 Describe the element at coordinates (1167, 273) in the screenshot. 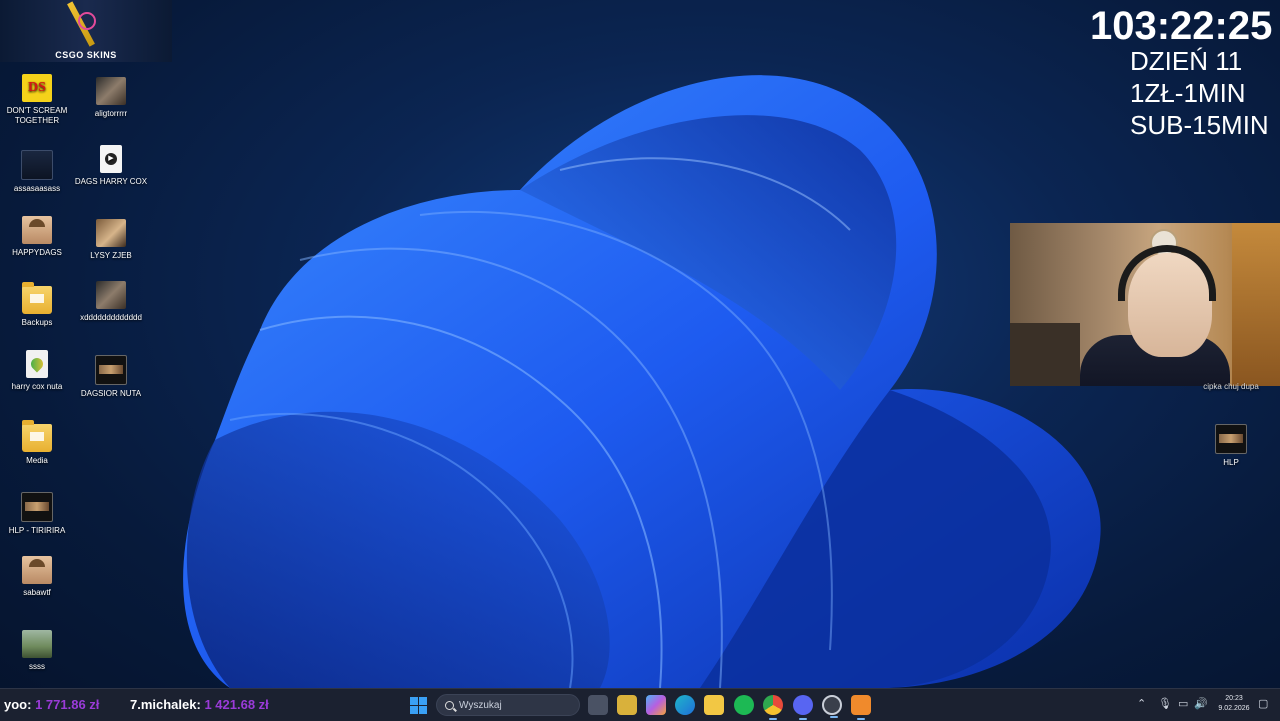

I see `headset-icon` at that location.